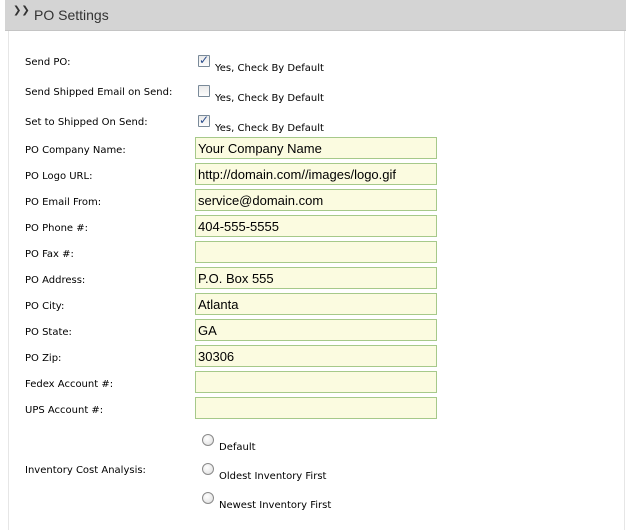 The width and height of the screenshot is (629, 530). I want to click on section-title: PO Settings, so click(71, 15).